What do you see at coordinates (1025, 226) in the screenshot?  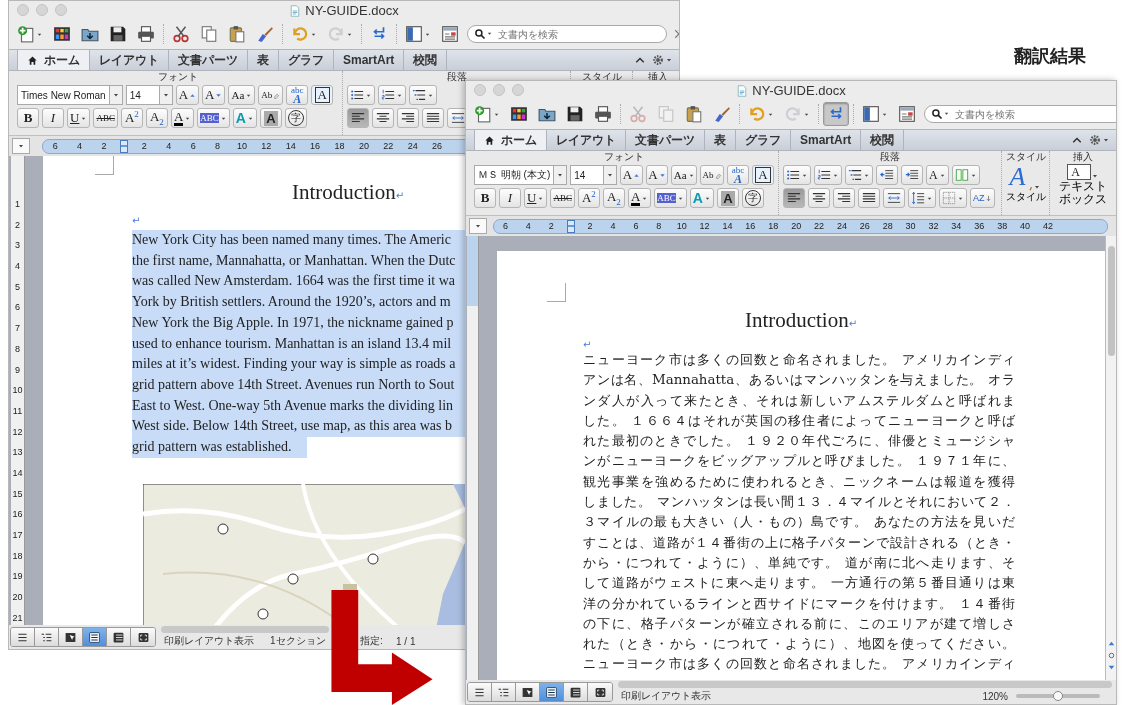 I see `ruler-number: 40` at bounding box center [1025, 226].